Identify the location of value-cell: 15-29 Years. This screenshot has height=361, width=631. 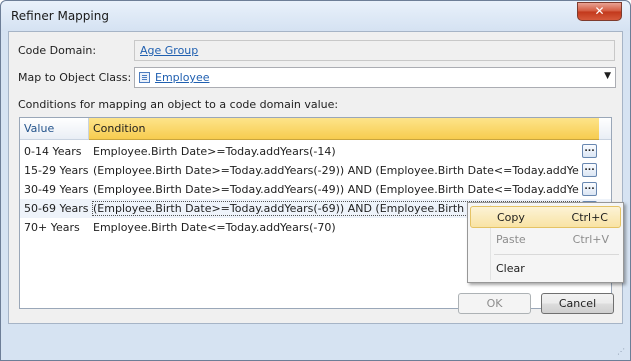
(56, 170).